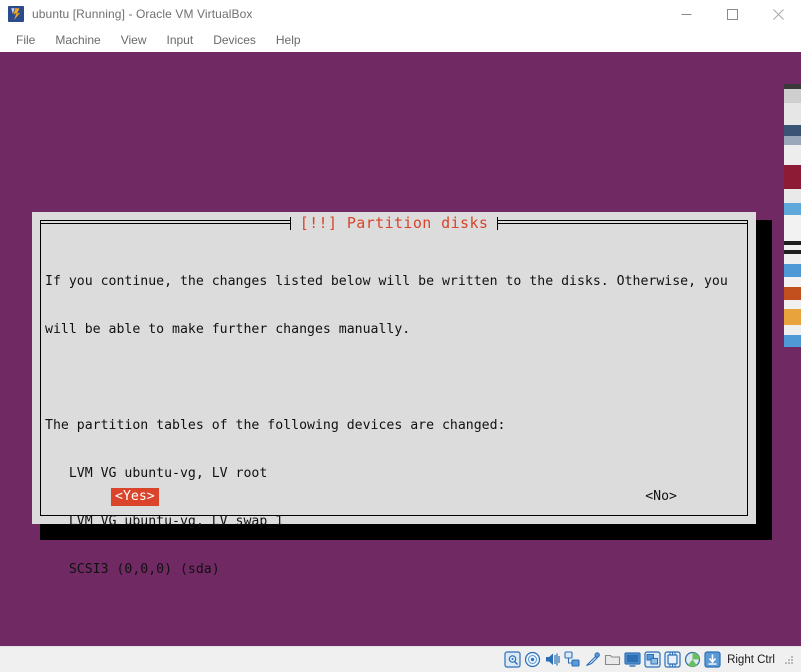  I want to click on keyboard-capture-icon, so click(712, 659).